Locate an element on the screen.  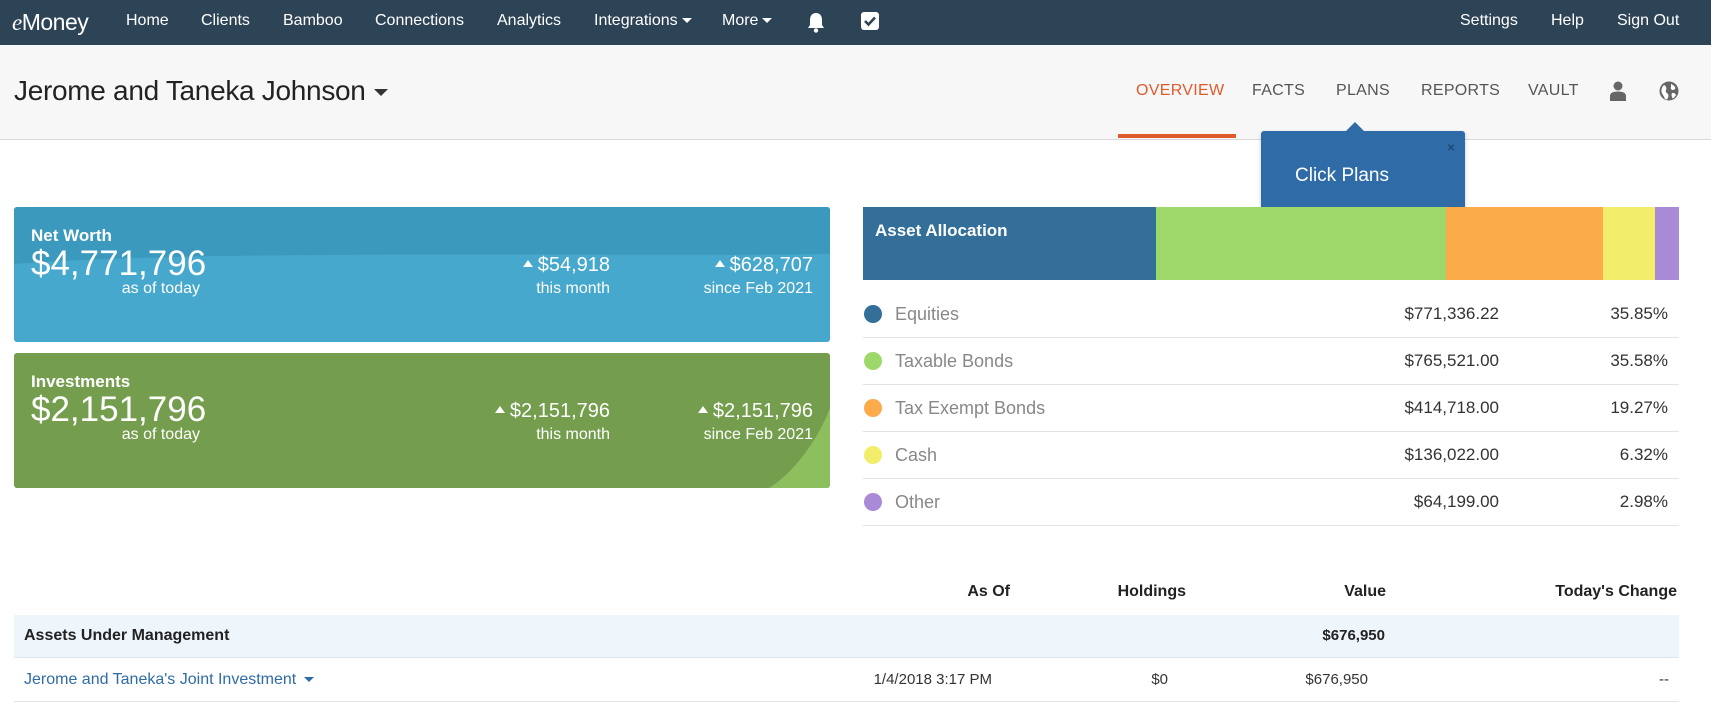
allocation-amount: $64,199.00 is located at coordinates (1456, 501).